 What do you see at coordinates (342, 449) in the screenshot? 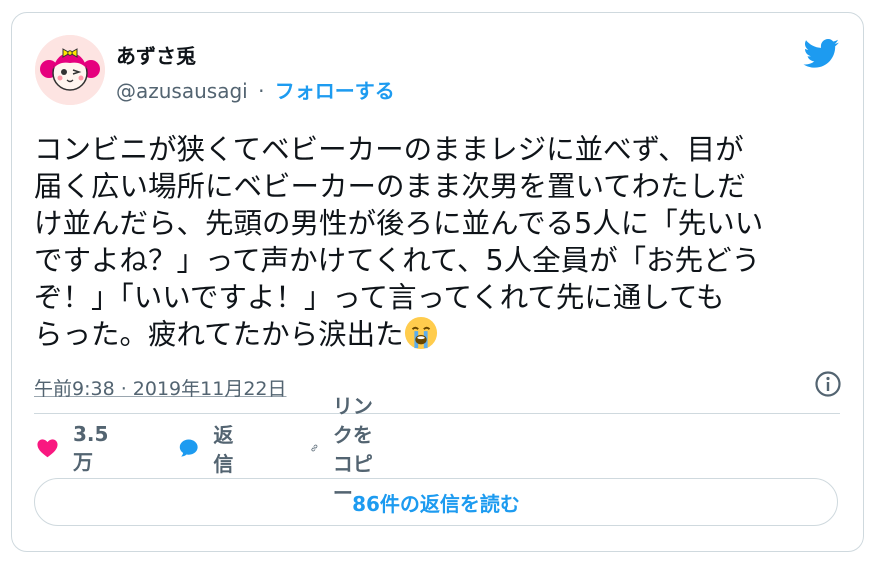
I see `copy-link-button: リンクをコピー` at bounding box center [342, 449].